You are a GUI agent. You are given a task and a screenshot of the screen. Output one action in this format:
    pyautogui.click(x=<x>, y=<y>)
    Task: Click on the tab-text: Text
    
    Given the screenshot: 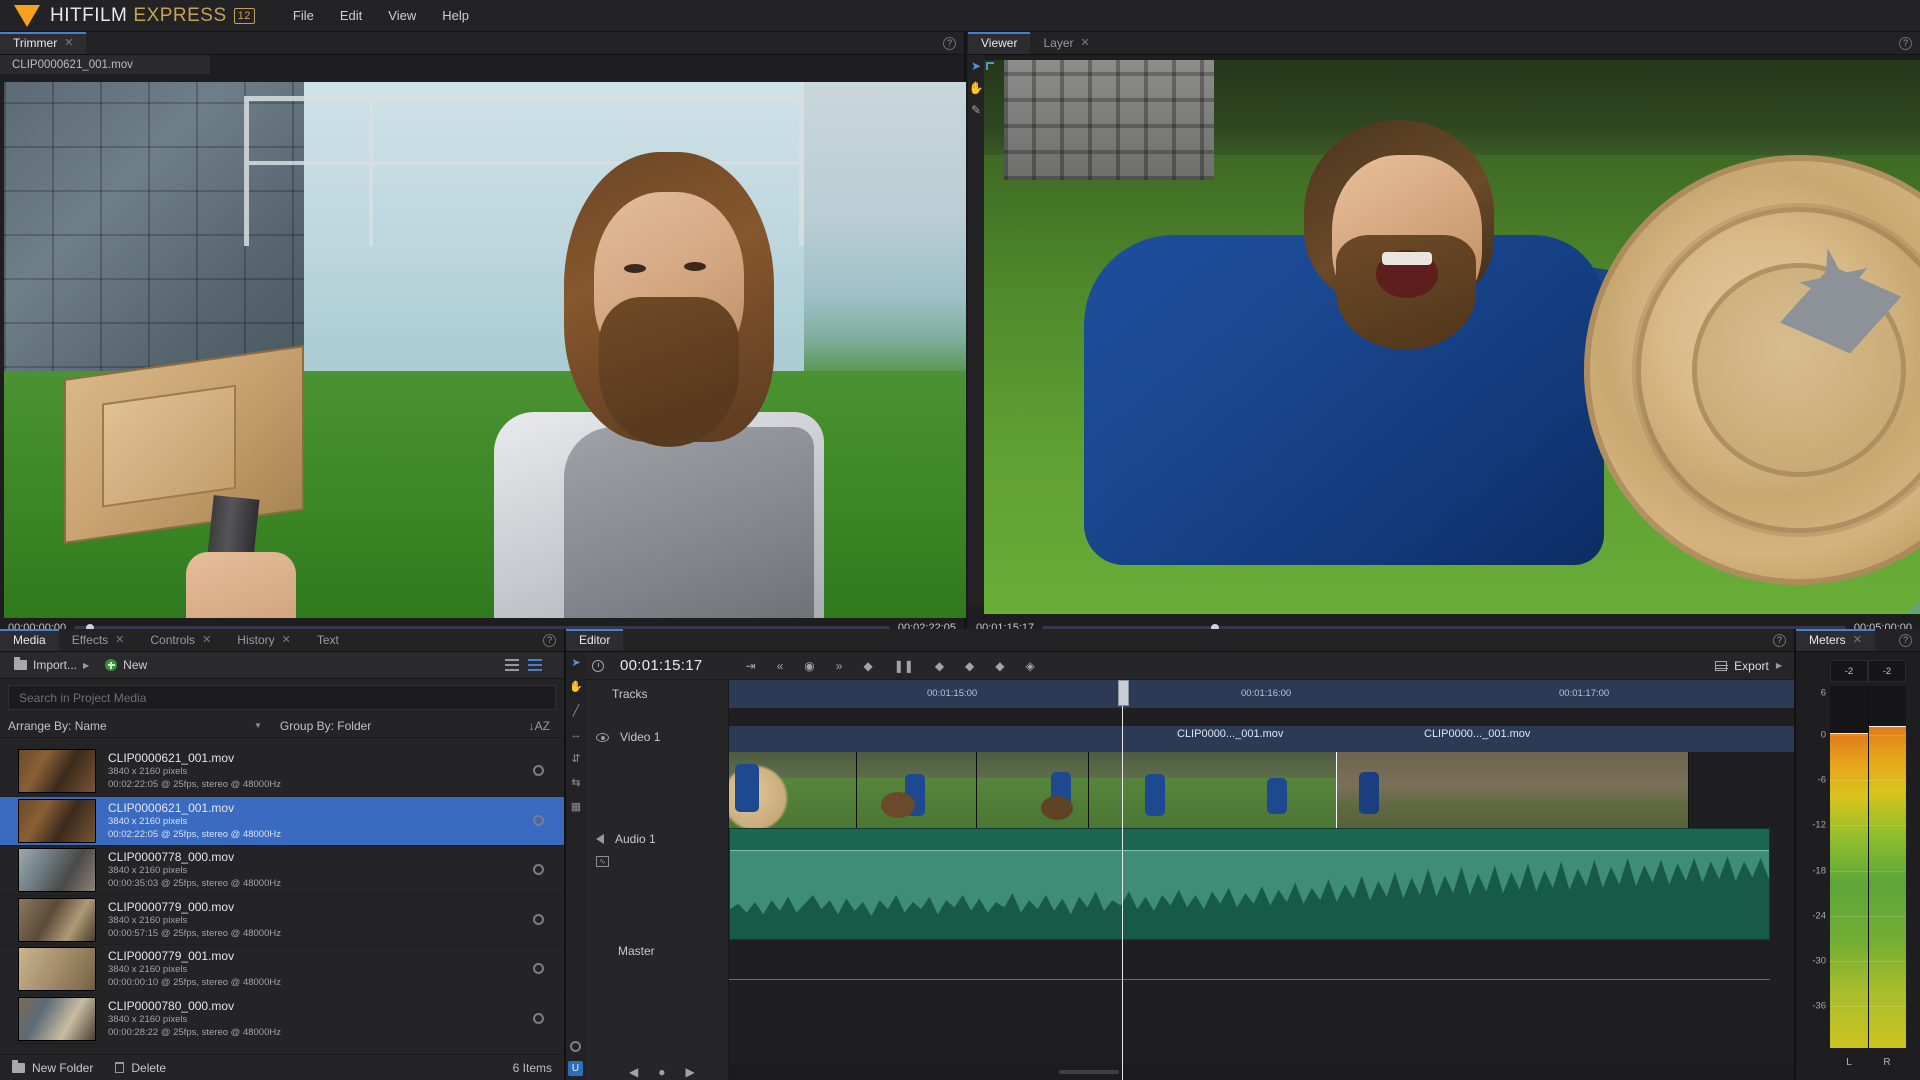 What is the action you would take?
    pyautogui.click(x=328, y=640)
    